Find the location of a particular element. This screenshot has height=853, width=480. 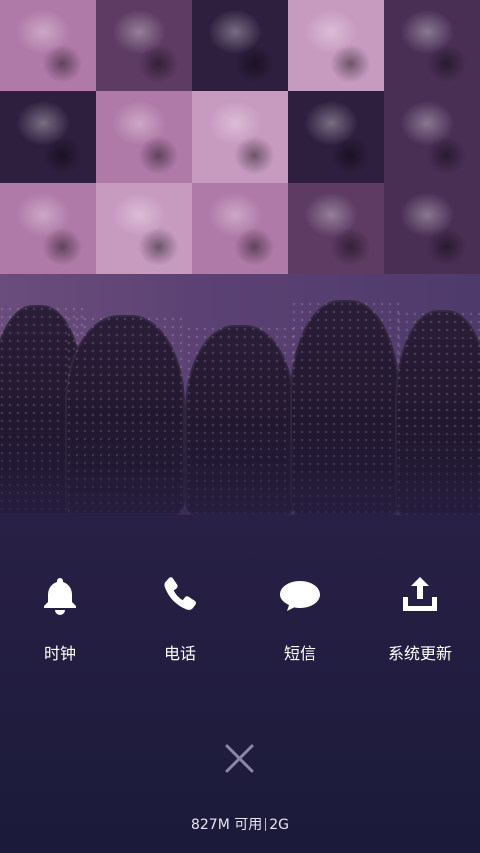

close-icon is located at coordinates (239, 758).